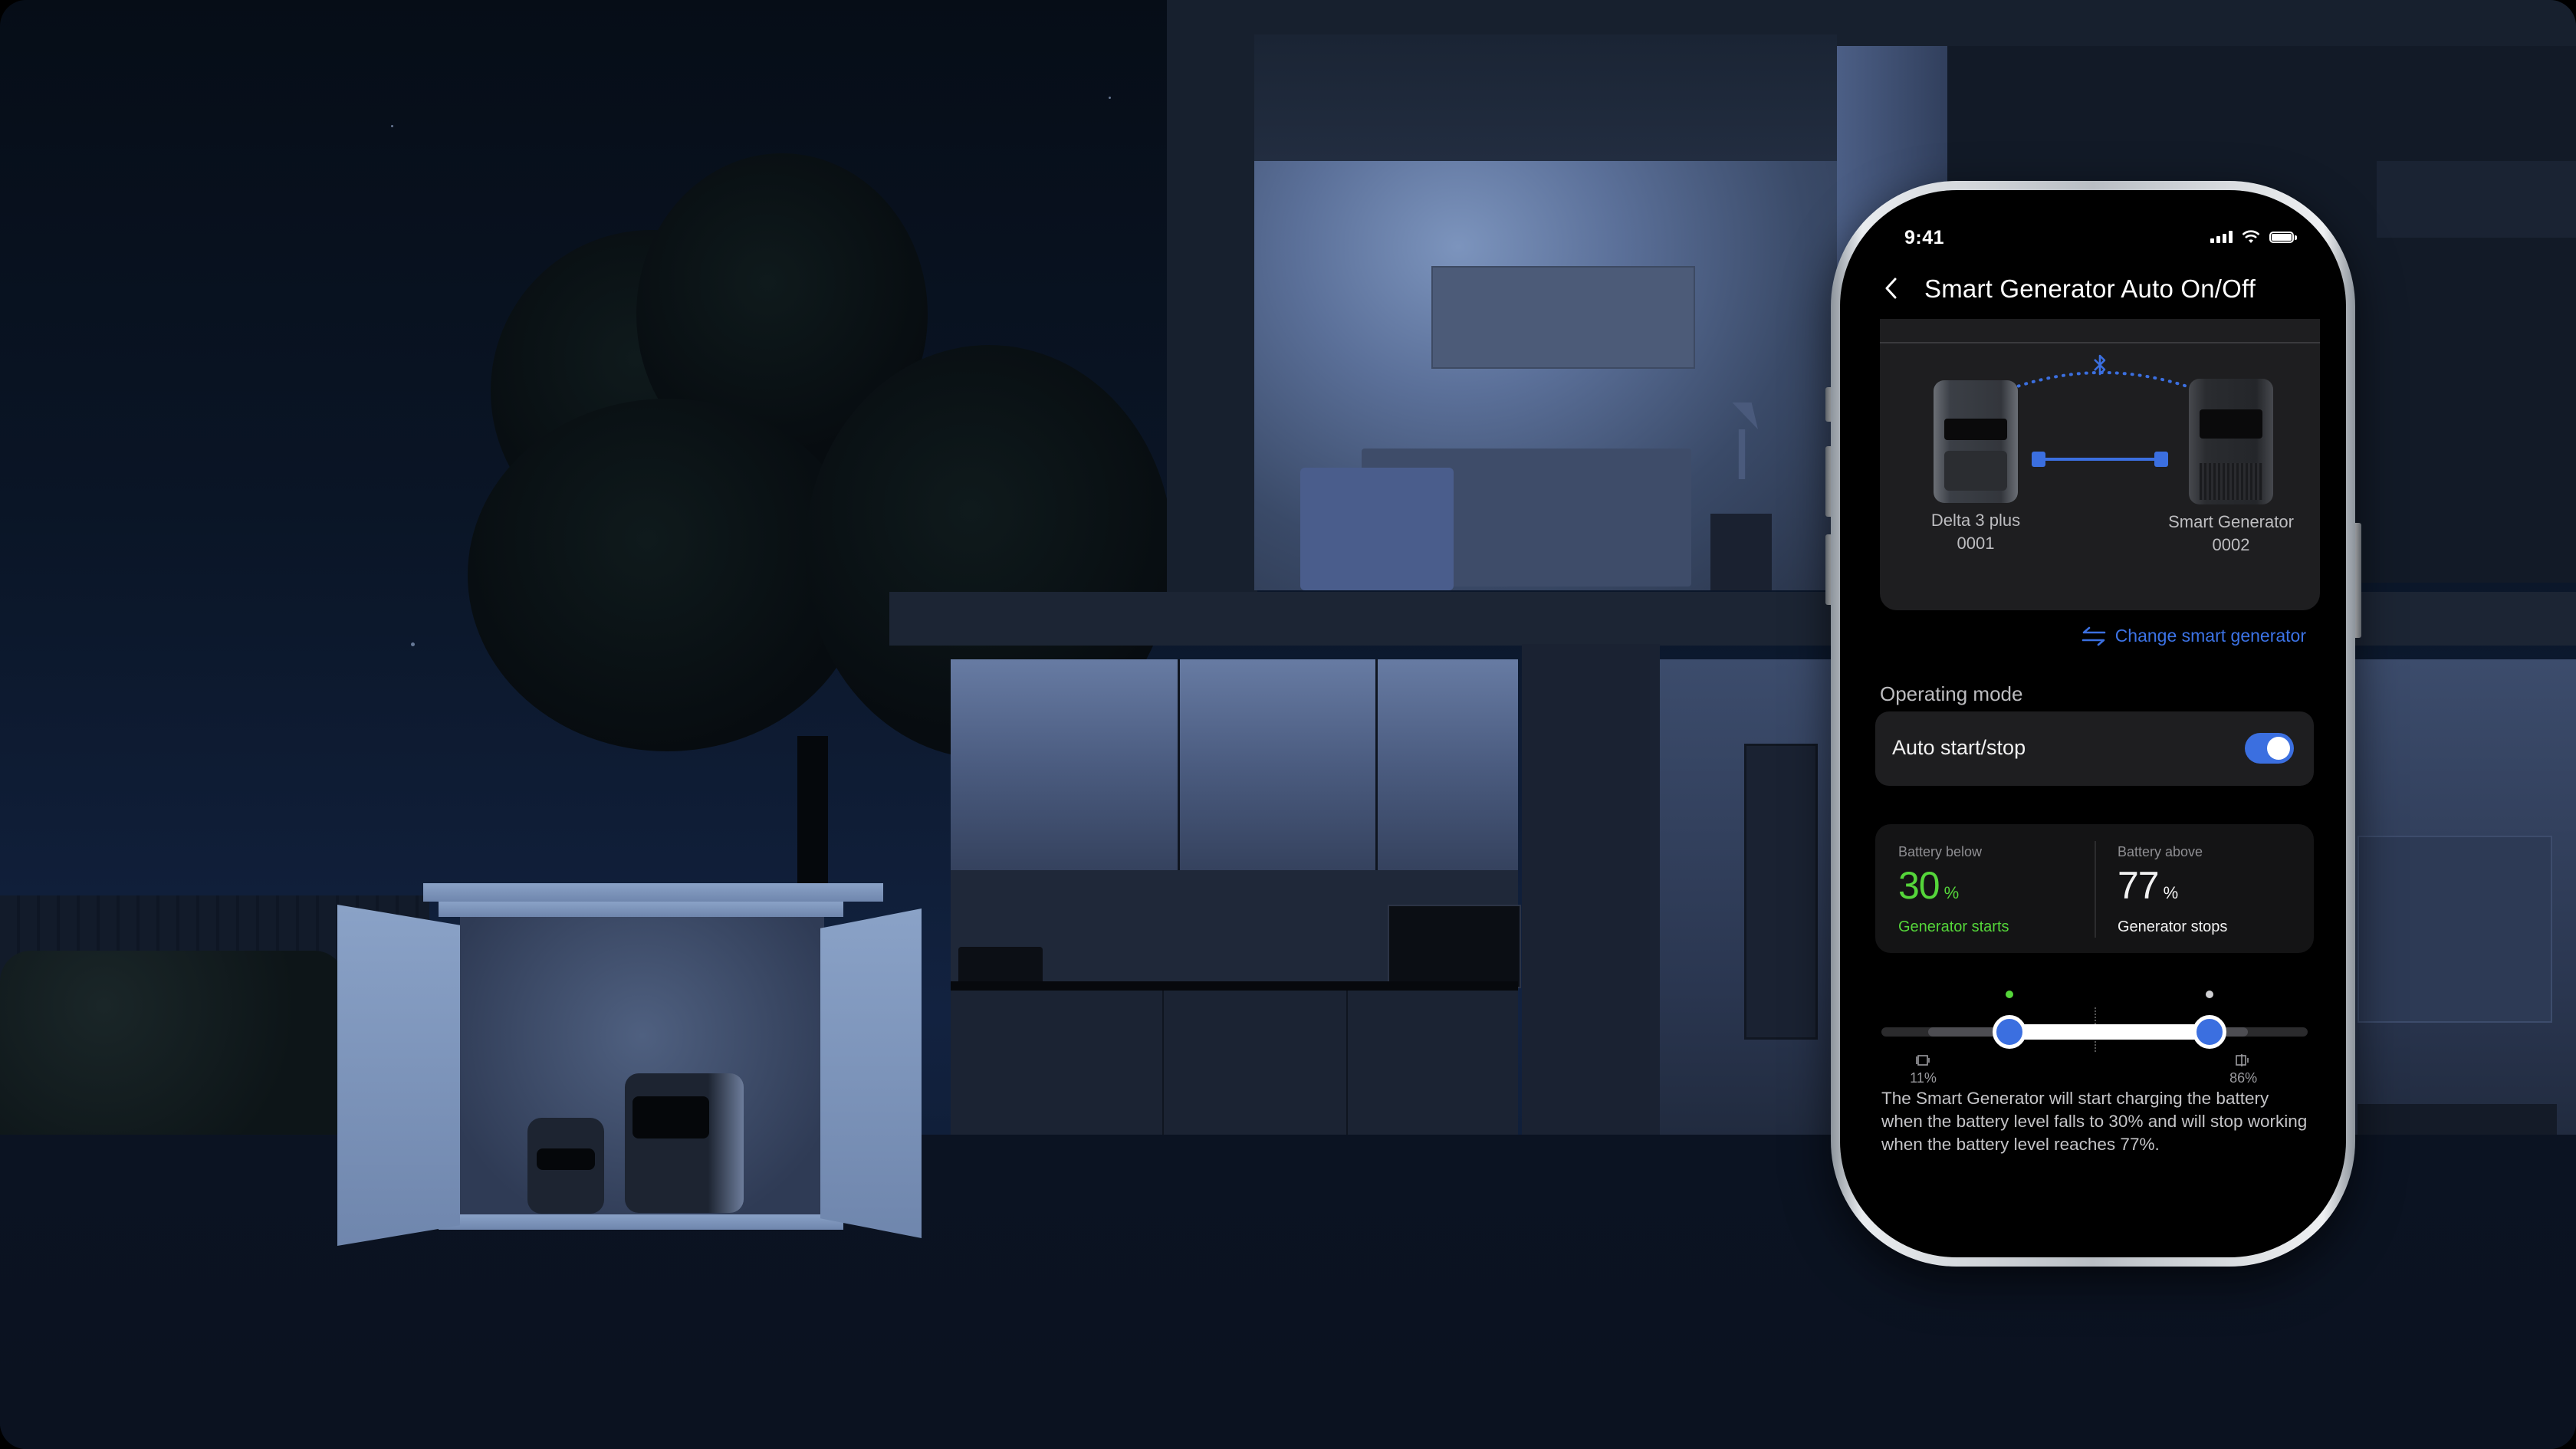 The height and width of the screenshot is (1449, 2576). What do you see at coordinates (2243, 1078) in the screenshot?
I see `max-limit-label: 86%` at bounding box center [2243, 1078].